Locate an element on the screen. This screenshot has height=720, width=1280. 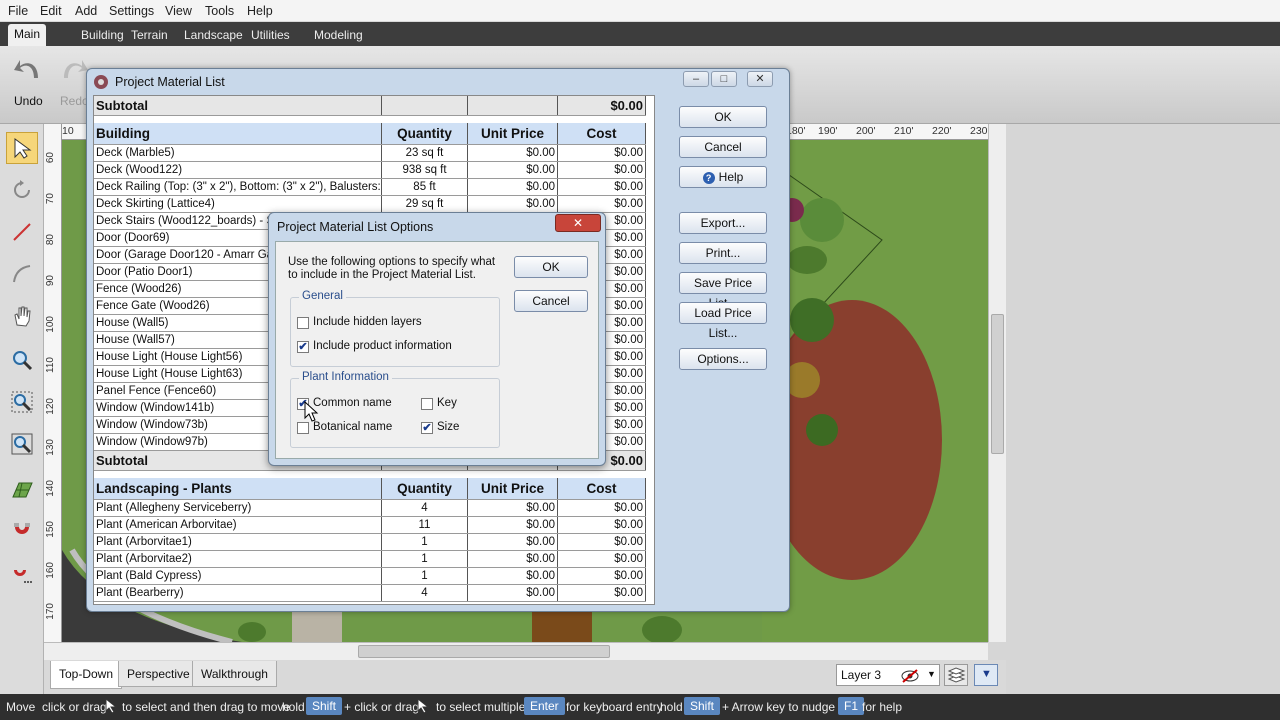
zoom-fit-icon is located at coordinates (22, 444).